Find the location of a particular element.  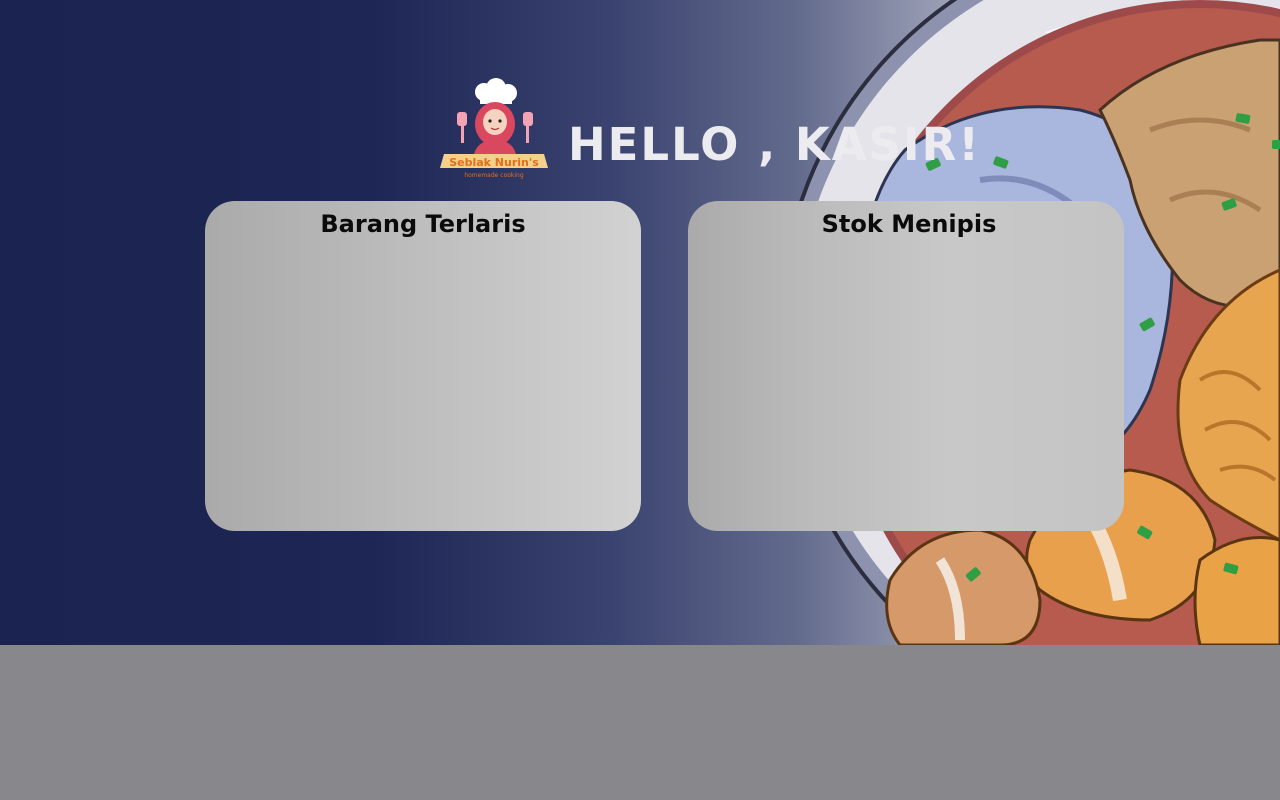

svg-text: homemade cooking is located at coordinates (494, 175).